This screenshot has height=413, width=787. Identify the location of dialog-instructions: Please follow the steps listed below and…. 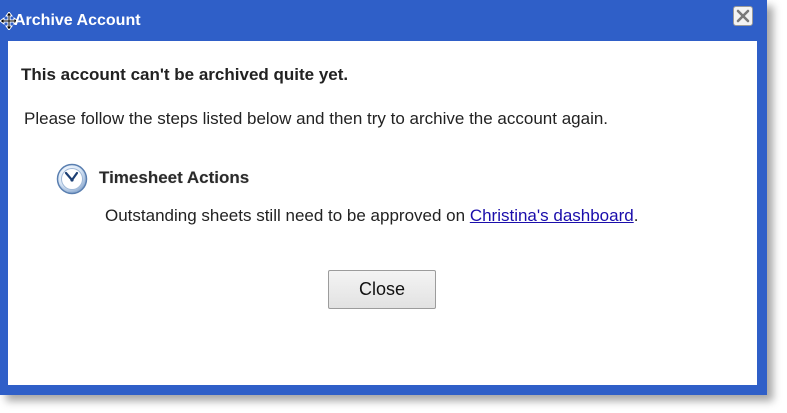
(316, 118).